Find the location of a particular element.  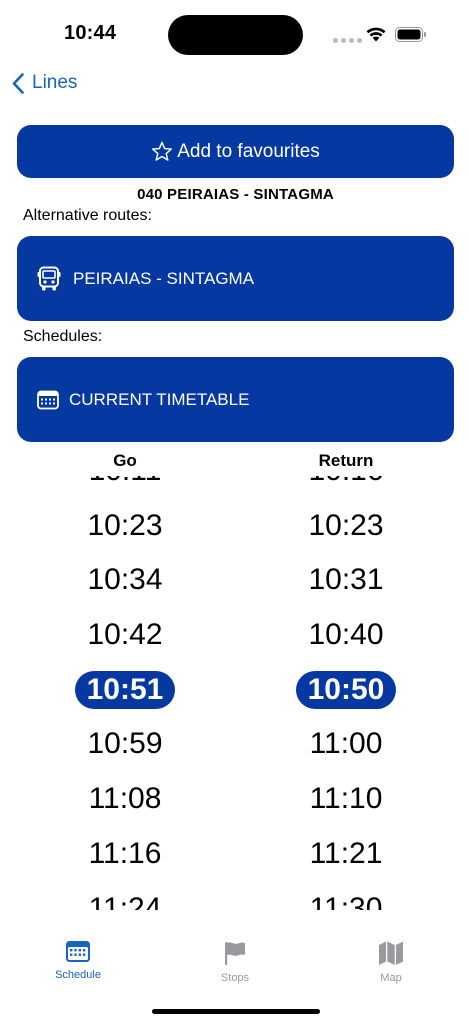

time-option: 11:24 is located at coordinates (125, 896).